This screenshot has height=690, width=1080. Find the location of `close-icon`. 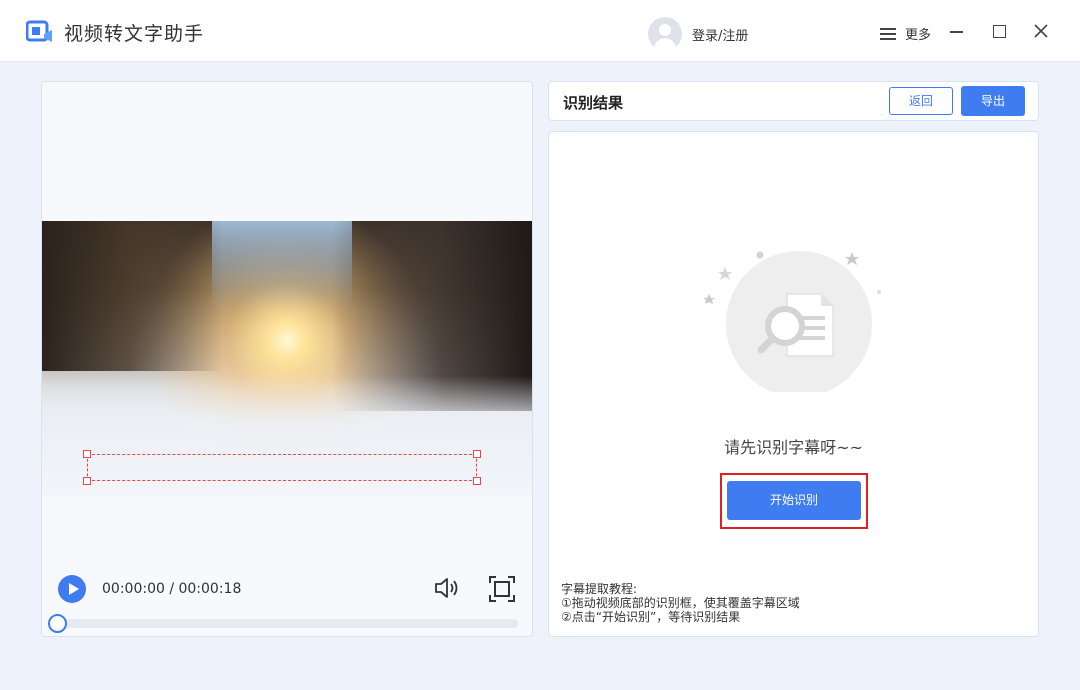

close-icon is located at coordinates (1041, 31).